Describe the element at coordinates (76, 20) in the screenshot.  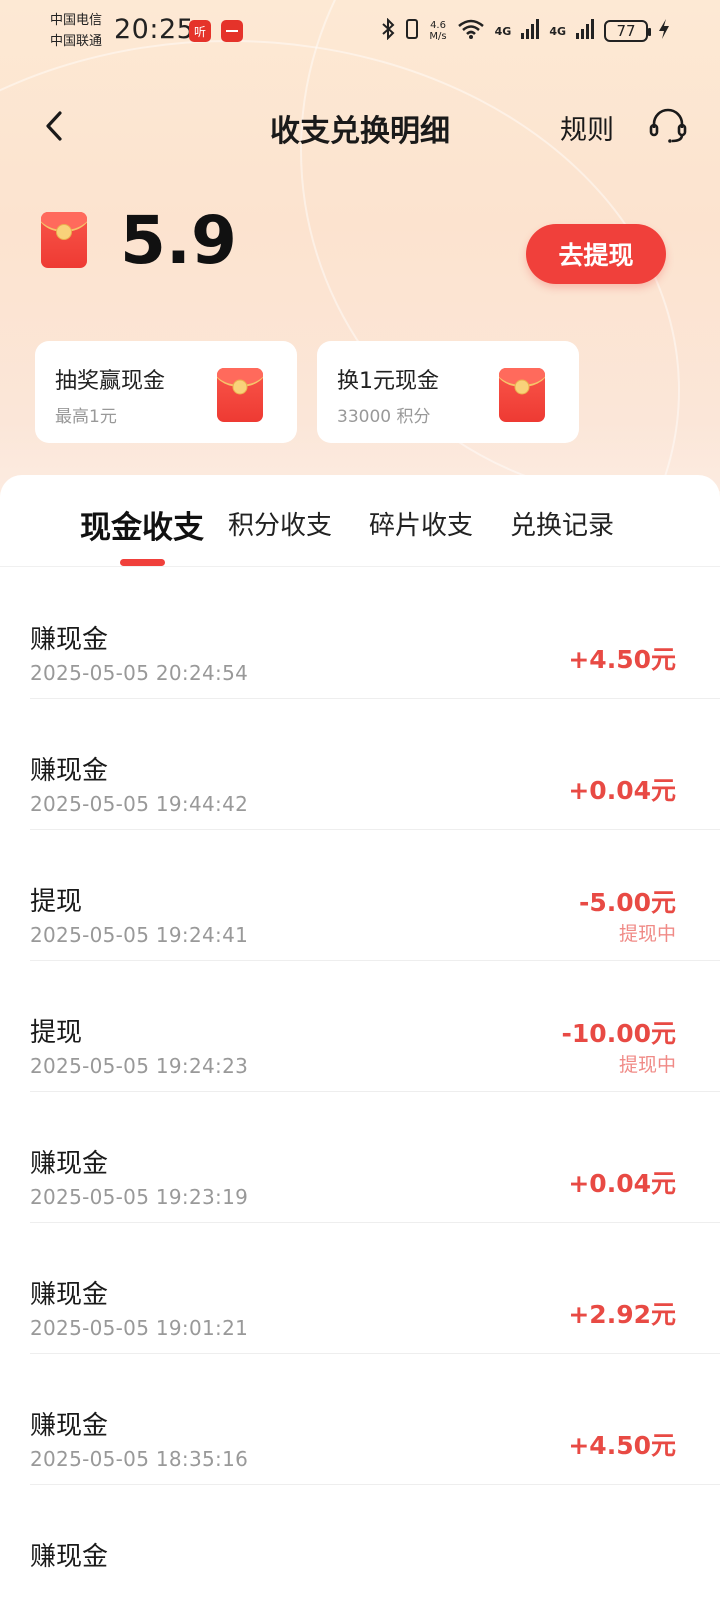
I see `carrier-1: 中国电信` at that location.